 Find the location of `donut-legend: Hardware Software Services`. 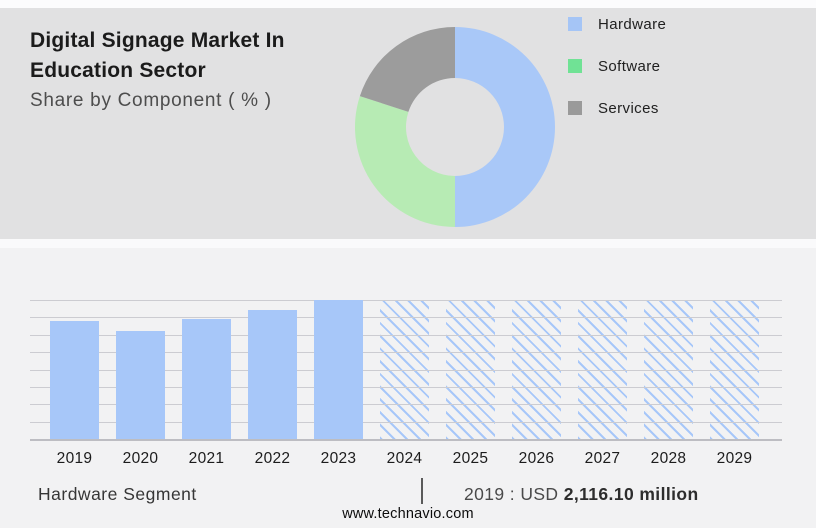

donut-legend: Hardware Software Services is located at coordinates (617, 79).